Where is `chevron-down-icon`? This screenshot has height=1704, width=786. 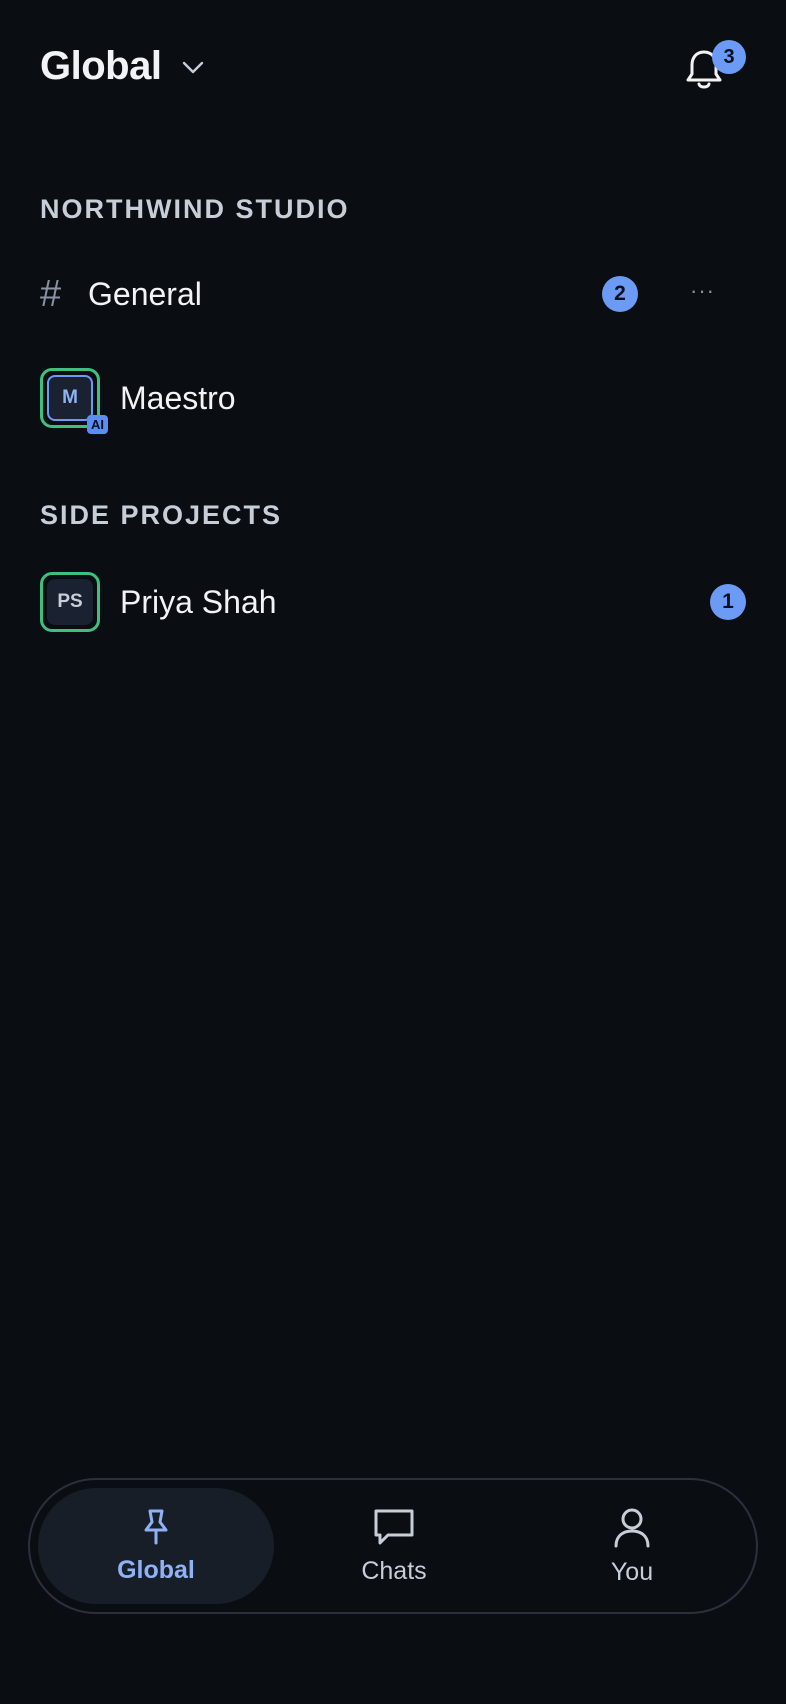 chevron-down-icon is located at coordinates (193, 68).